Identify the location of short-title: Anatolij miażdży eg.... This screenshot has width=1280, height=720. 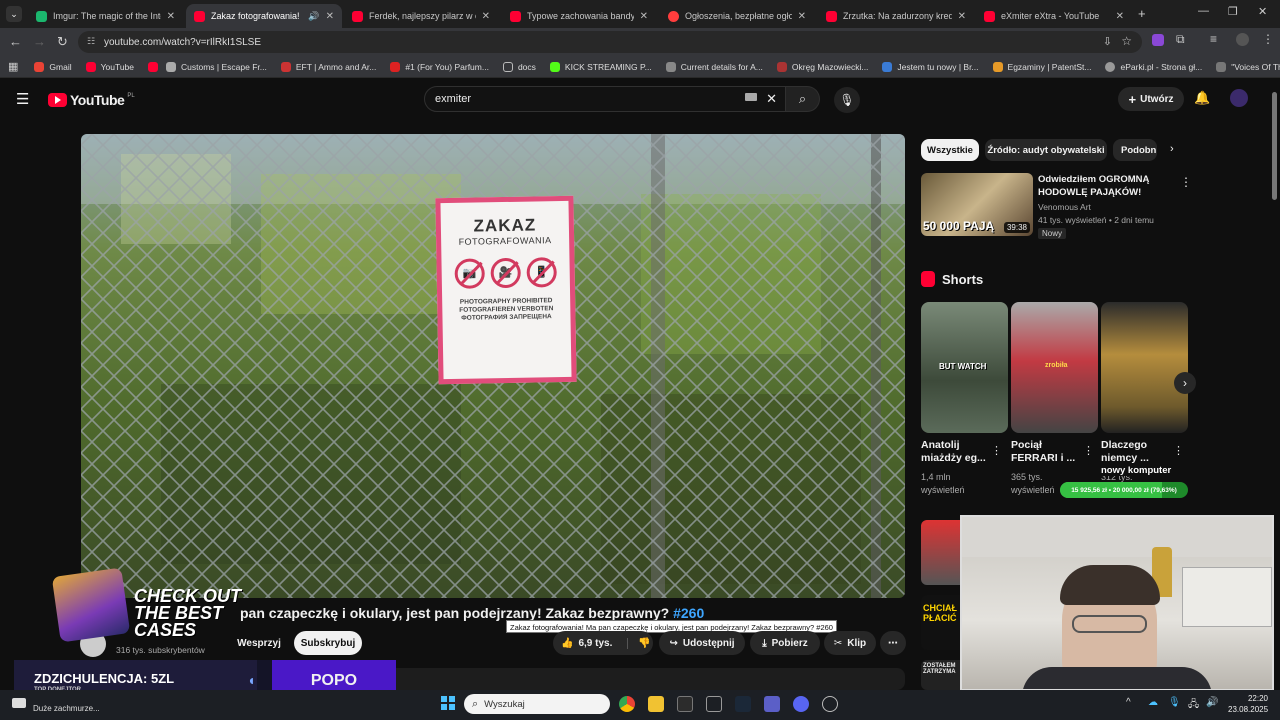
(957, 452).